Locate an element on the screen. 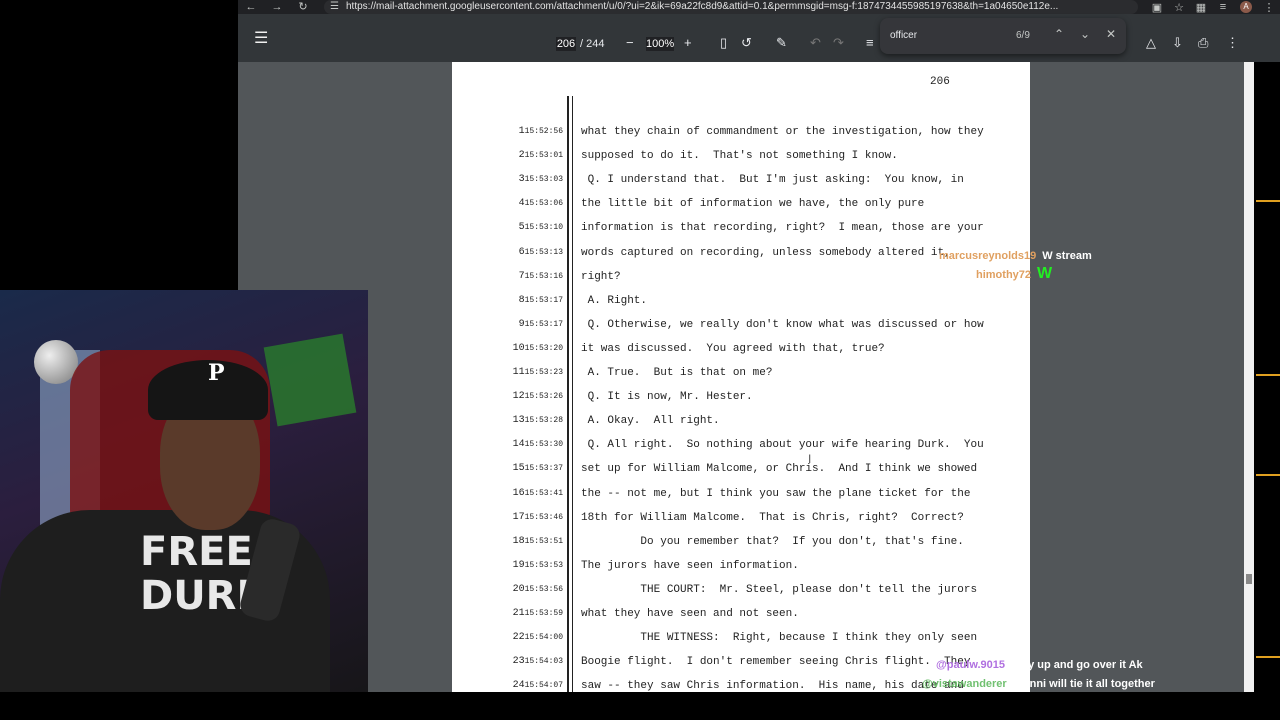 The height and width of the screenshot is (720, 1280). line-index: 15 is located at coordinates (518, 469).